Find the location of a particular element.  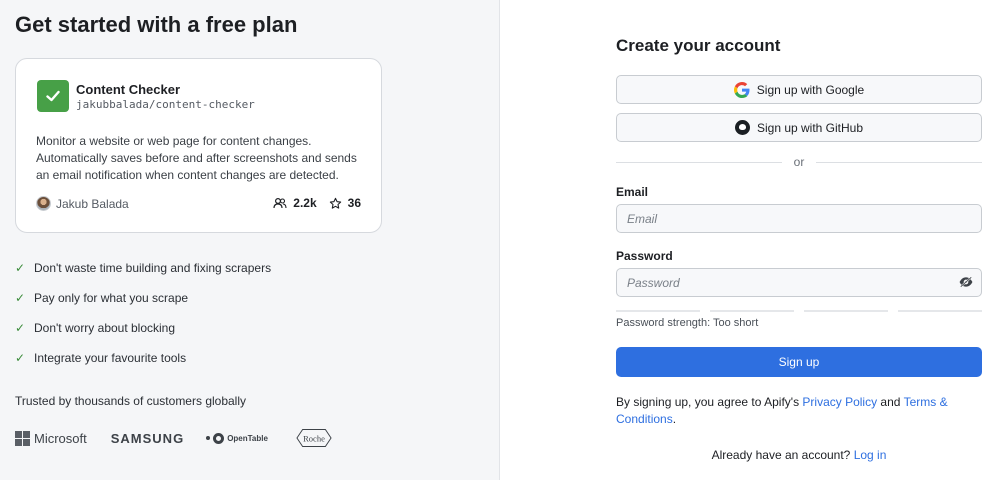

google-signup-button: Sign up with Google is located at coordinates (799, 89).